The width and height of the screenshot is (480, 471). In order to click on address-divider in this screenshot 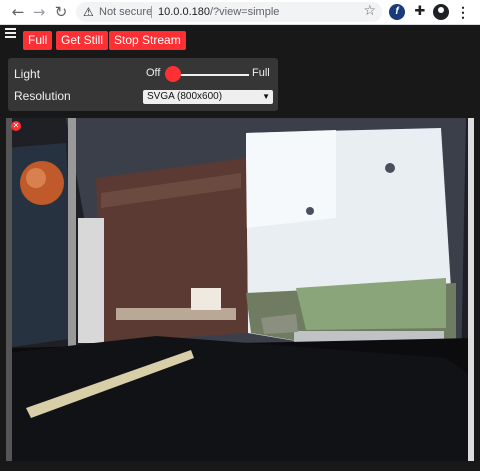, I will do `click(151, 12)`.